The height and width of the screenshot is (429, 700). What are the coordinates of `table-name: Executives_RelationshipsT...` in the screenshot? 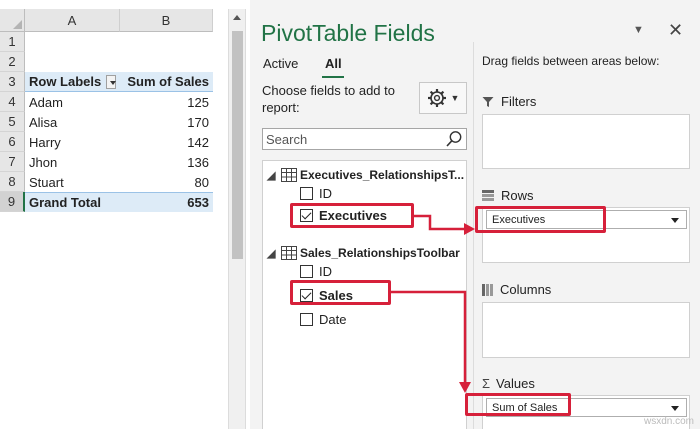 It's located at (382, 175).